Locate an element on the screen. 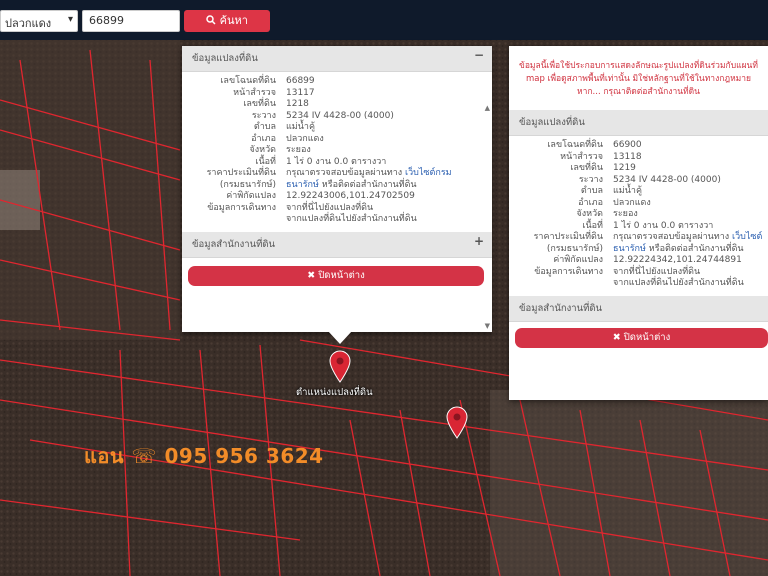 Image resolution: width=768 pixels, height=576 pixels. land-office-section-header: ข้อมูลสำนักงานที่ดิน is located at coordinates (638, 308).